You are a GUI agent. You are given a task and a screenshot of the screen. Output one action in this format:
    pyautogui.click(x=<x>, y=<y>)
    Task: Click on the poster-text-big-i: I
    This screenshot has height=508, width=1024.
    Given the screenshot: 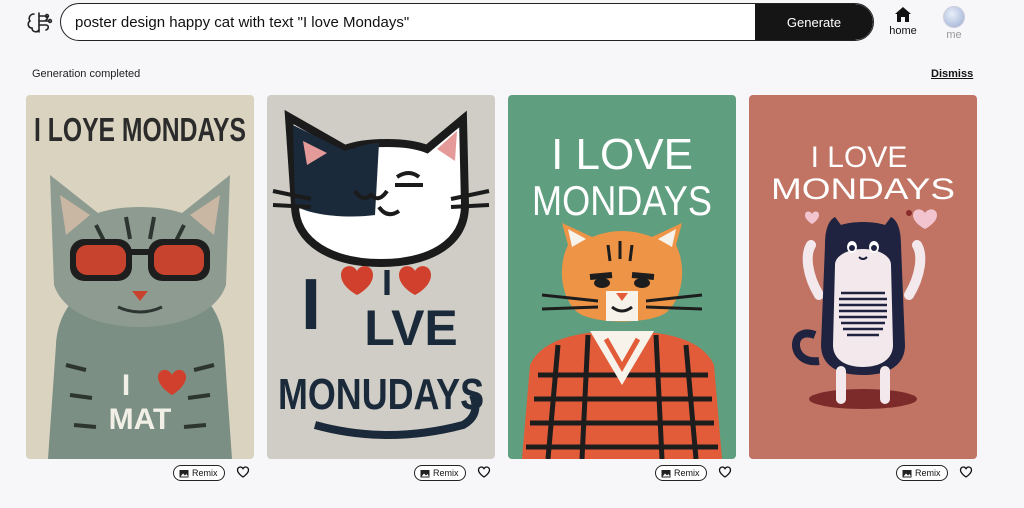 What is the action you would take?
    pyautogui.click(x=311, y=305)
    